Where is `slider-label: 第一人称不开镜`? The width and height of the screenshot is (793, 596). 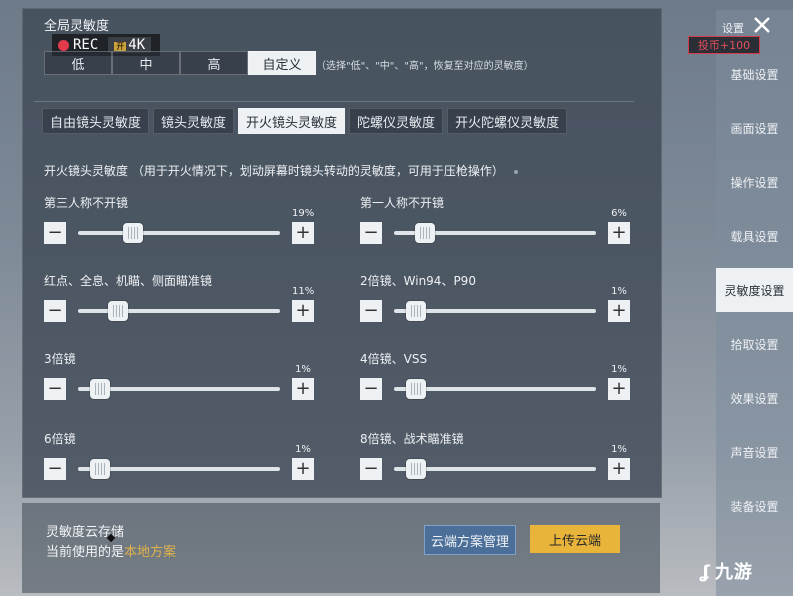
slider-label: 第一人称不开镜 is located at coordinates (402, 203).